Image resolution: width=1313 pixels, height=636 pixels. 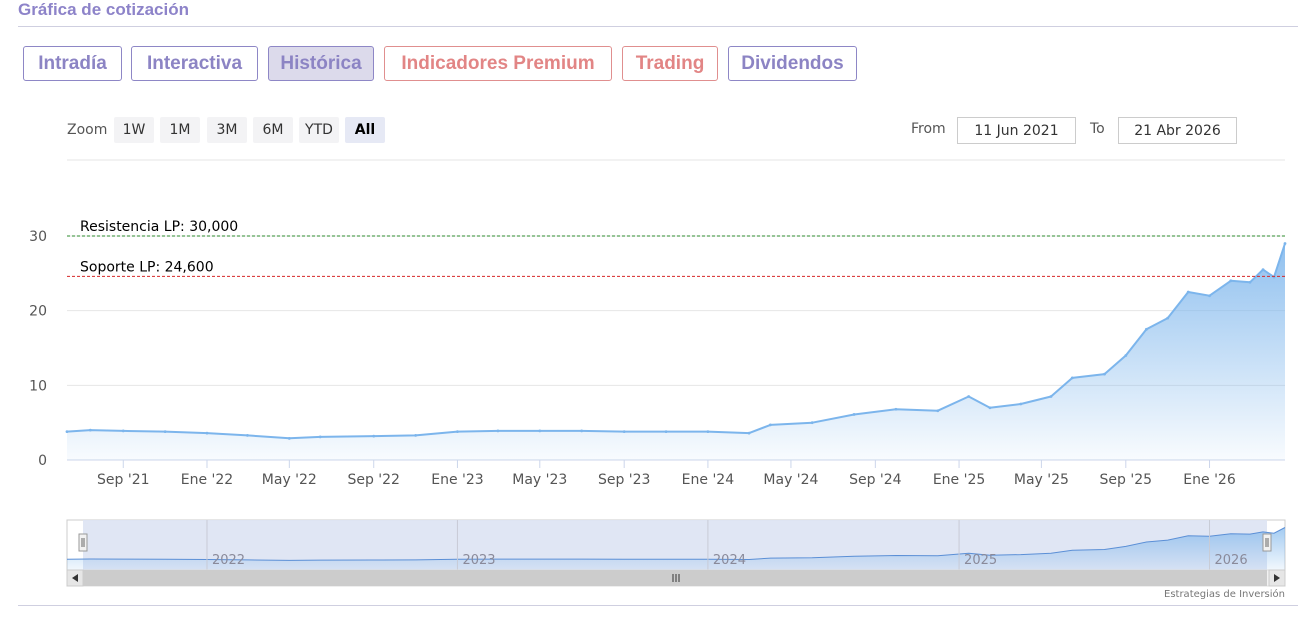 What do you see at coordinates (1267, 542) in the screenshot?
I see `navigator-right-handle` at bounding box center [1267, 542].